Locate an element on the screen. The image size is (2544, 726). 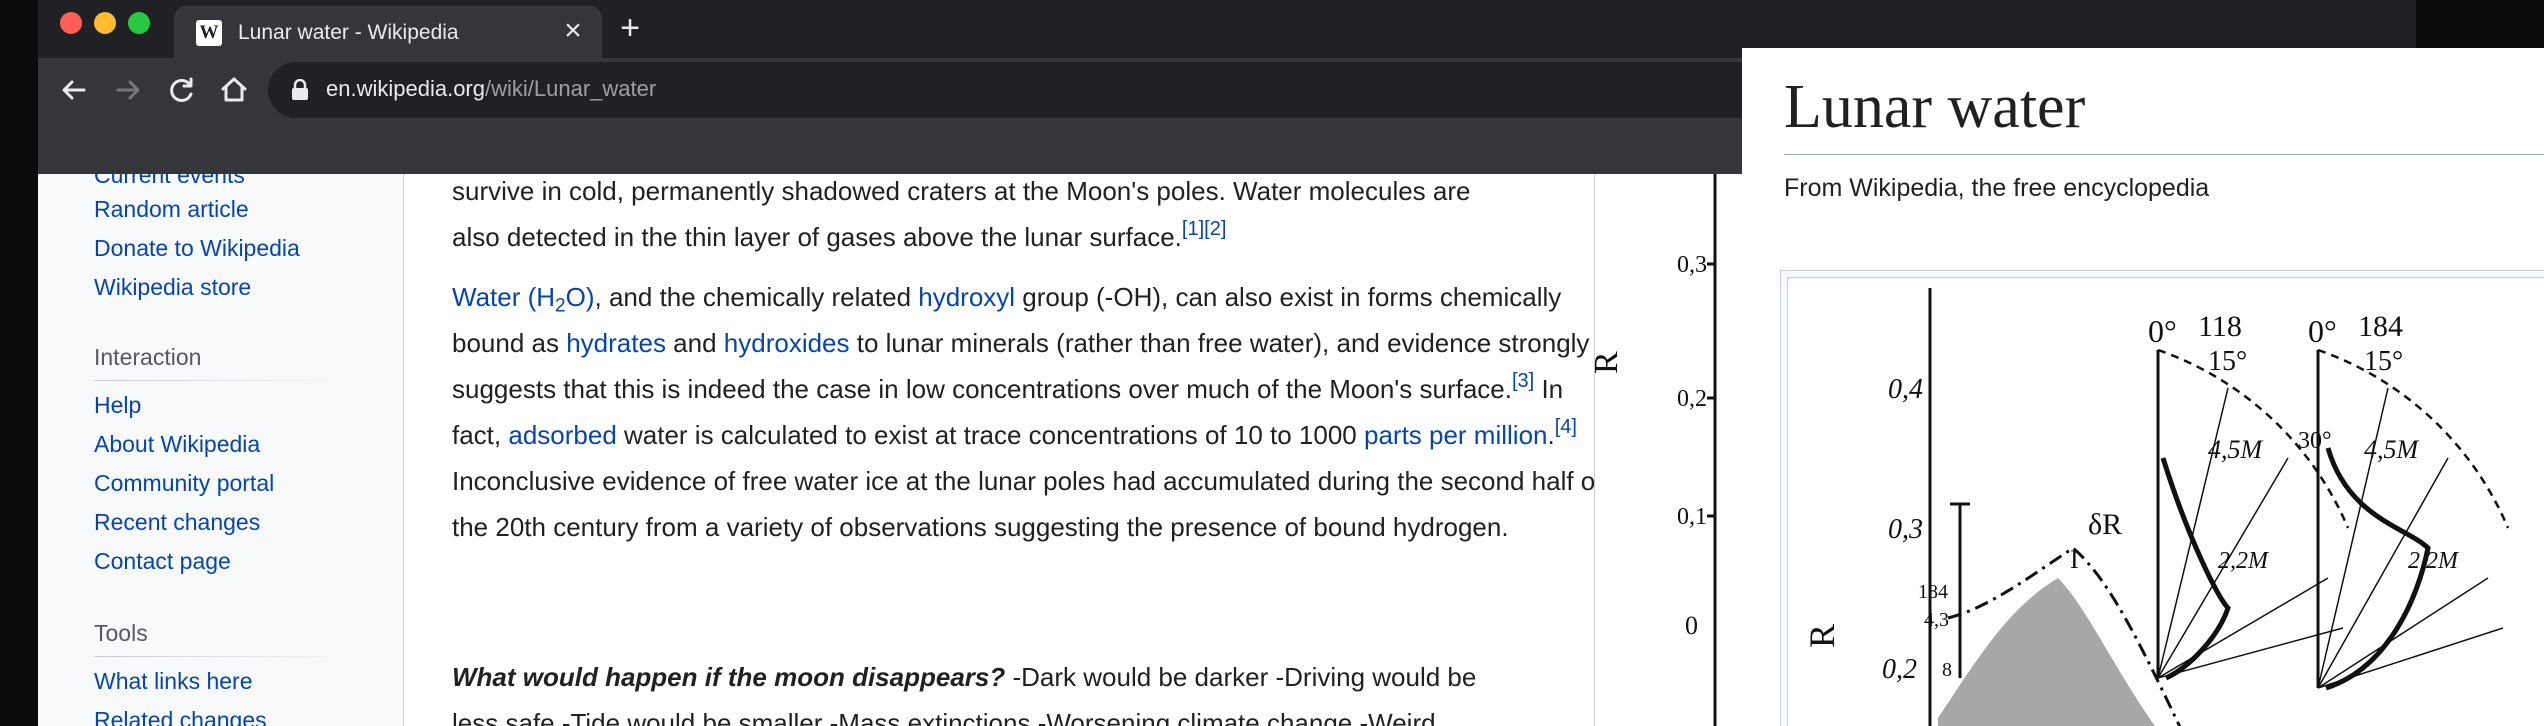
wikipedia-favicon-icon: W is located at coordinates (209, 33).